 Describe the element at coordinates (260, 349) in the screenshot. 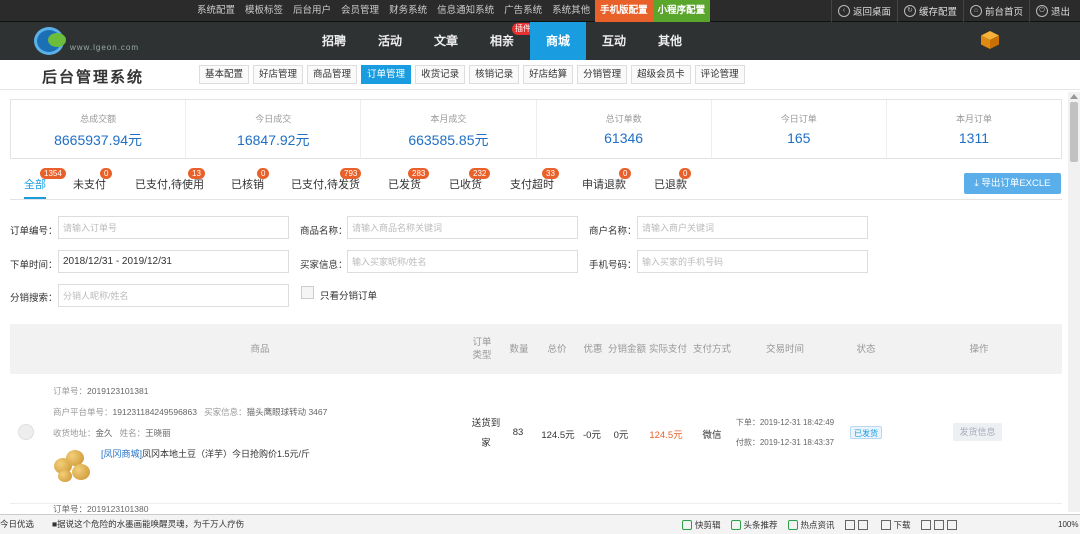

I see `col-product: 商品` at that location.